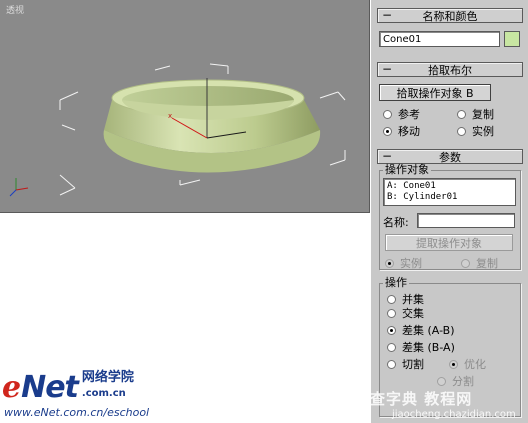 This screenshot has height=423, width=528. Describe the element at coordinates (107, 377) in the screenshot. I see `logo-cn-name: 网络学院` at that location.